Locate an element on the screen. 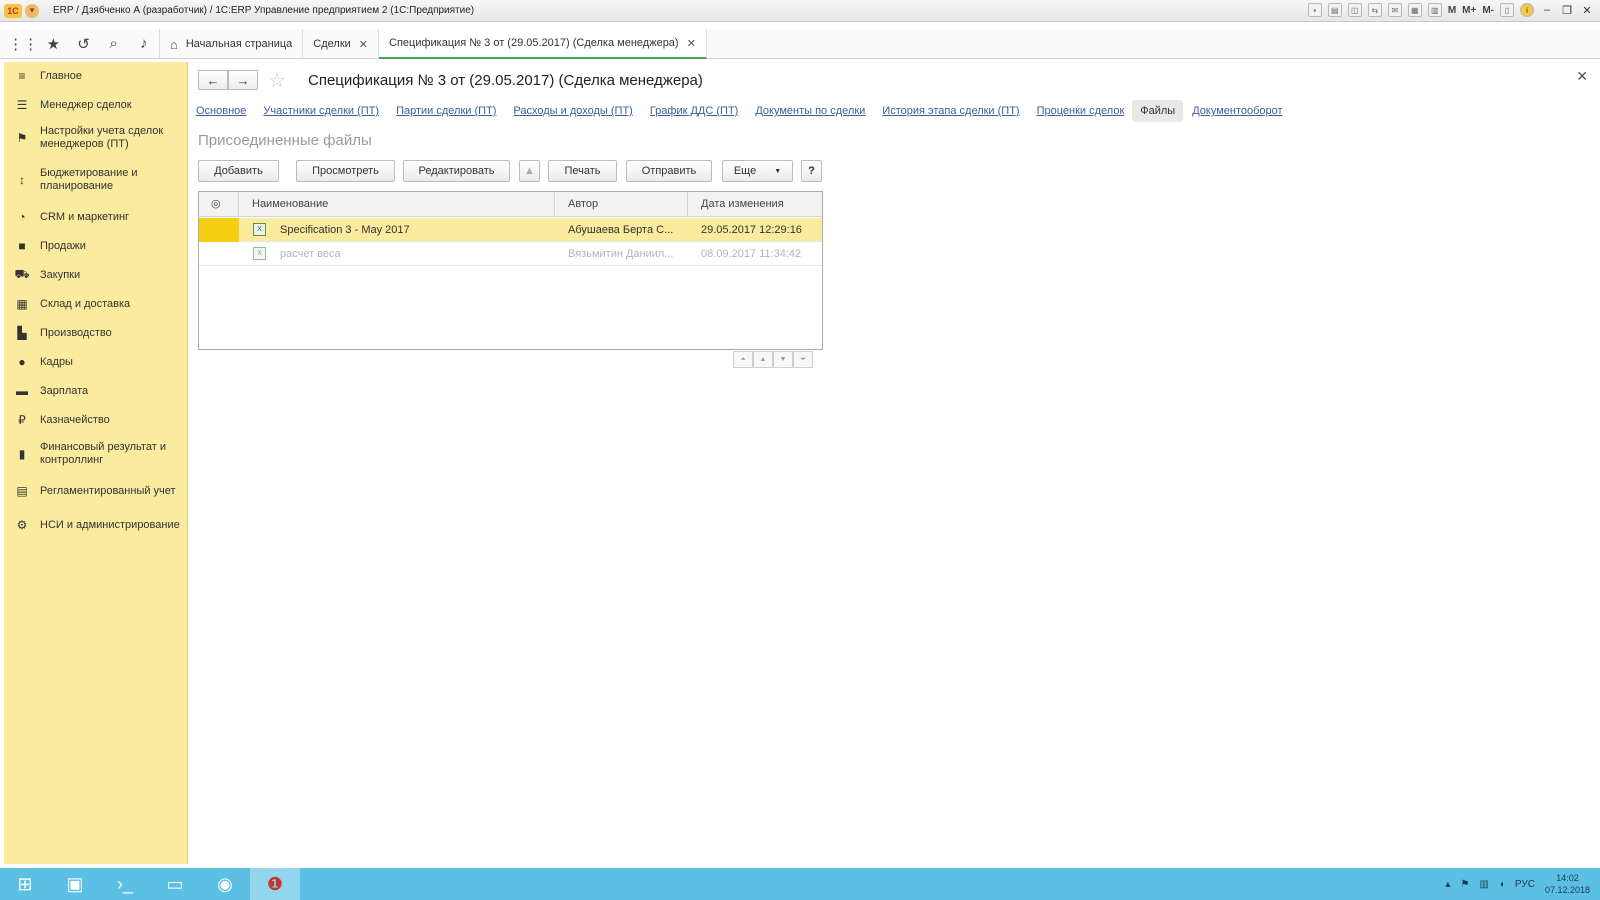  bell-icon: ♪ is located at coordinates (144, 44).